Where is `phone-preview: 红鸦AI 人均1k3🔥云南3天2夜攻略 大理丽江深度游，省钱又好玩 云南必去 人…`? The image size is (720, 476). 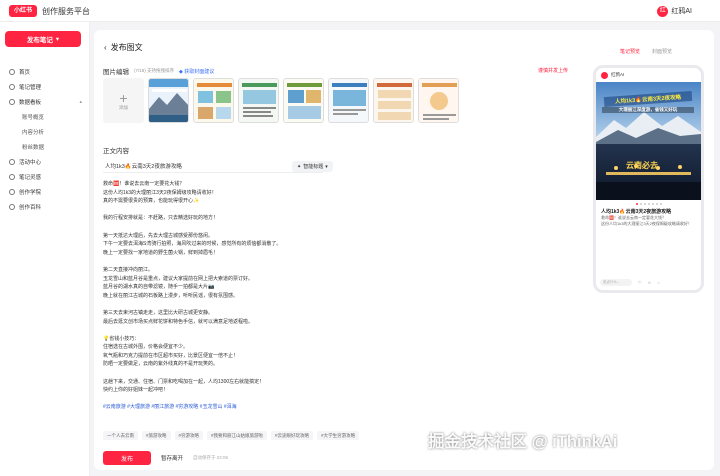 phone-preview: 红鸦AI 人均1k3🔥云南3天2夜攻略 大理丽江深度游，省钱又好玩 云南必去 人… is located at coordinates (648, 179).